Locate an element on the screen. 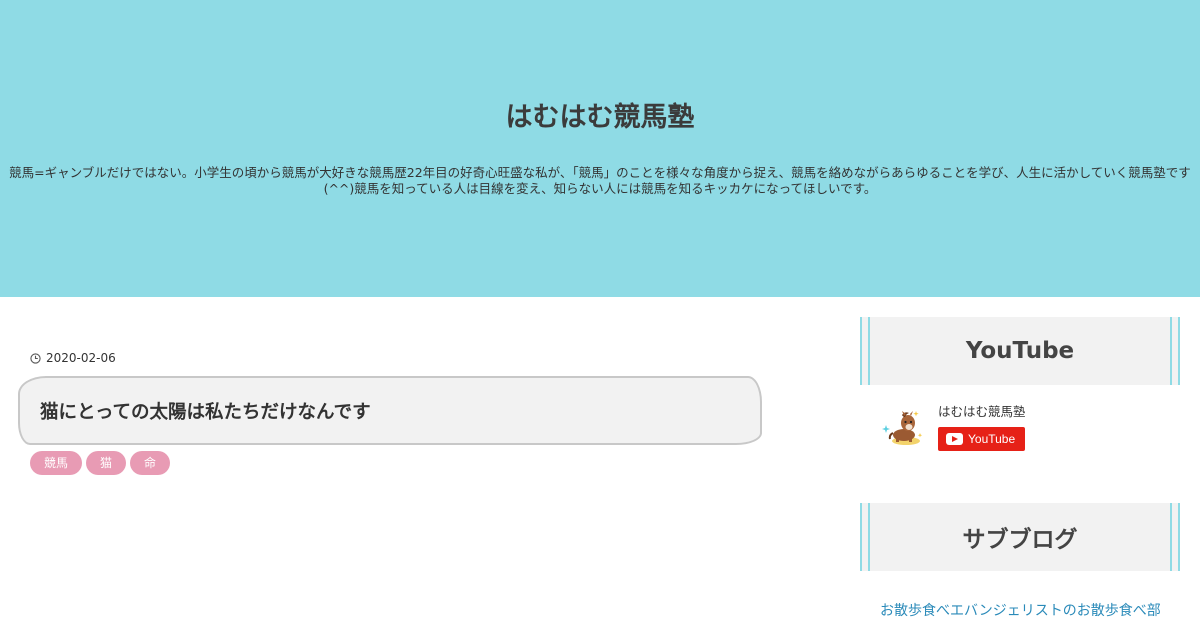 The image size is (1200, 630). tag-keiba: 競馬 is located at coordinates (56, 463).